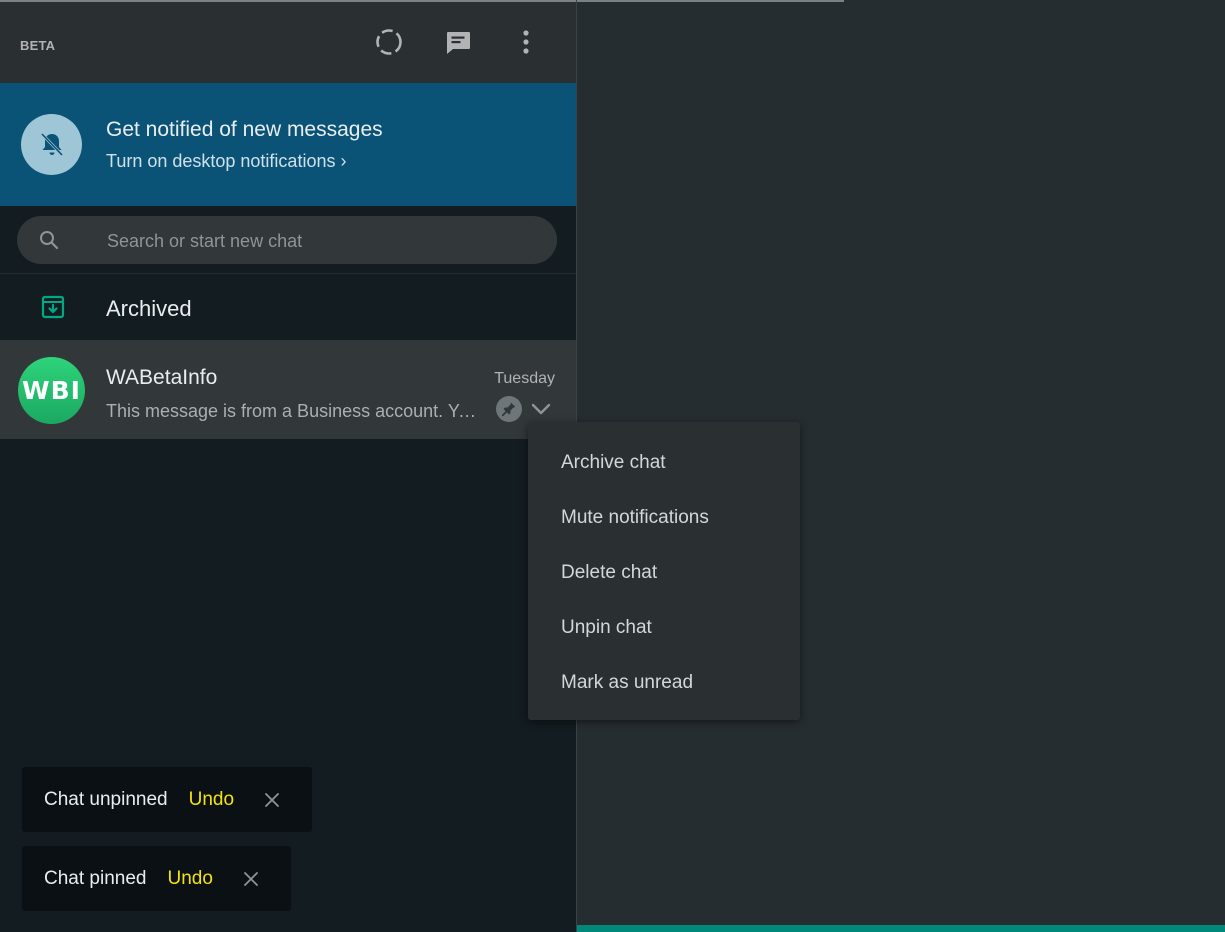 The height and width of the screenshot is (932, 1225). I want to click on bell-off-icon, so click(51, 144).